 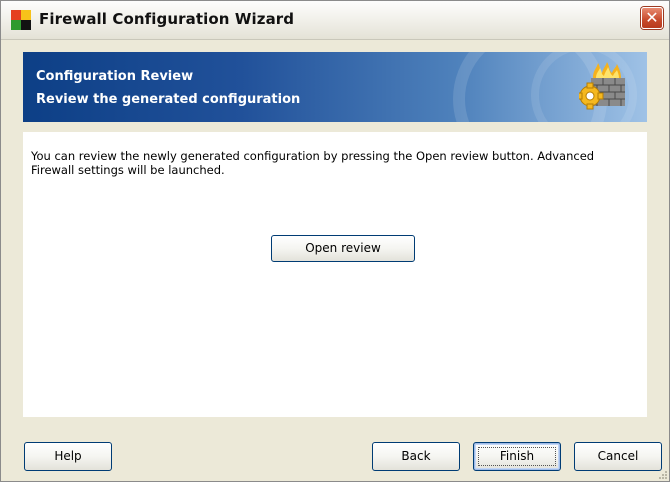 What do you see at coordinates (168, 99) in the screenshot?
I see `page-subtitle: Review the generated configuration` at bounding box center [168, 99].